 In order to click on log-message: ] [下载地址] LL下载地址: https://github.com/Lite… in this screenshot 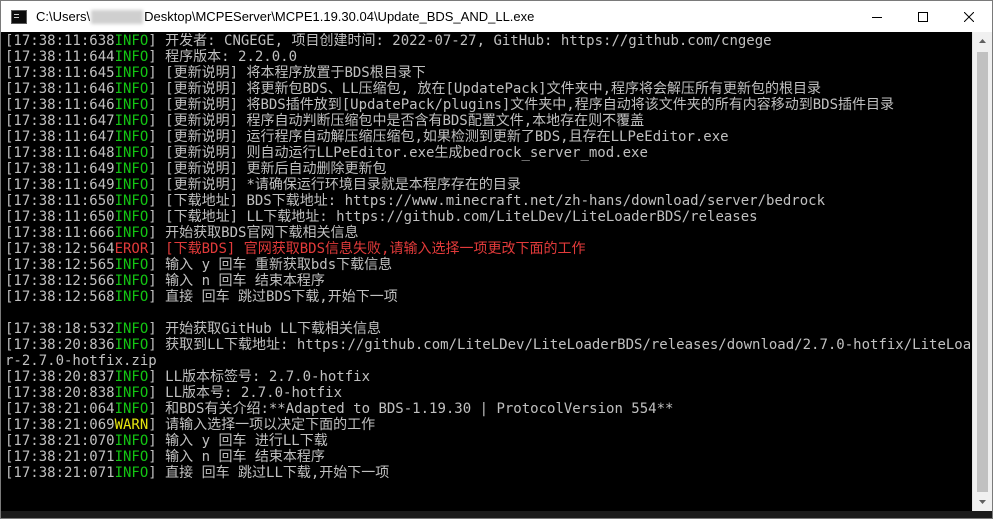, I will do `click(453, 217)`.